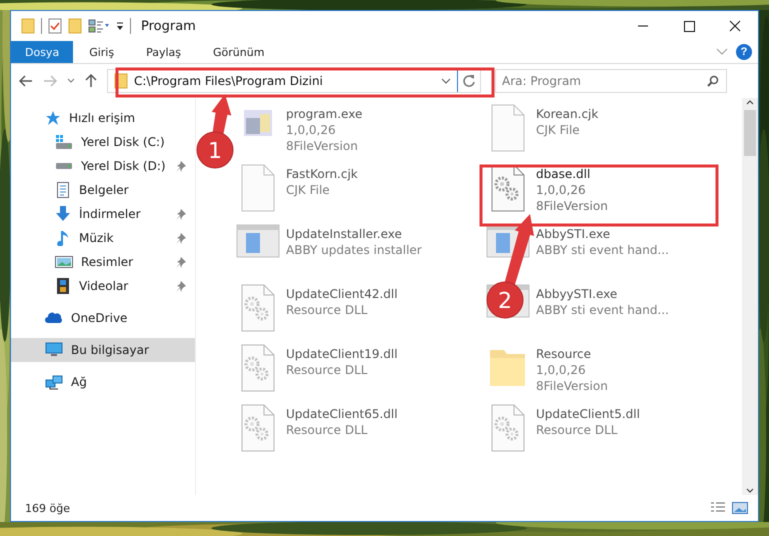 This screenshot has width=769, height=536. What do you see at coordinates (99, 26) in the screenshot?
I see `view-dropdown-icon` at bounding box center [99, 26].